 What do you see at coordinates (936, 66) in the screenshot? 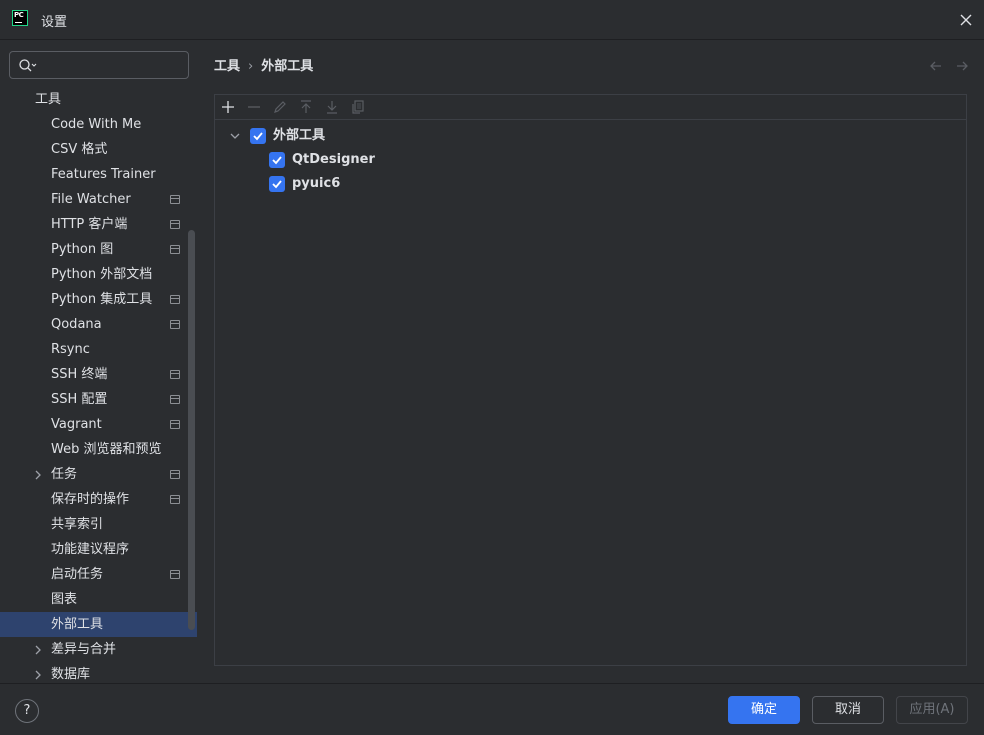
I see `back-arrow-icon` at bounding box center [936, 66].